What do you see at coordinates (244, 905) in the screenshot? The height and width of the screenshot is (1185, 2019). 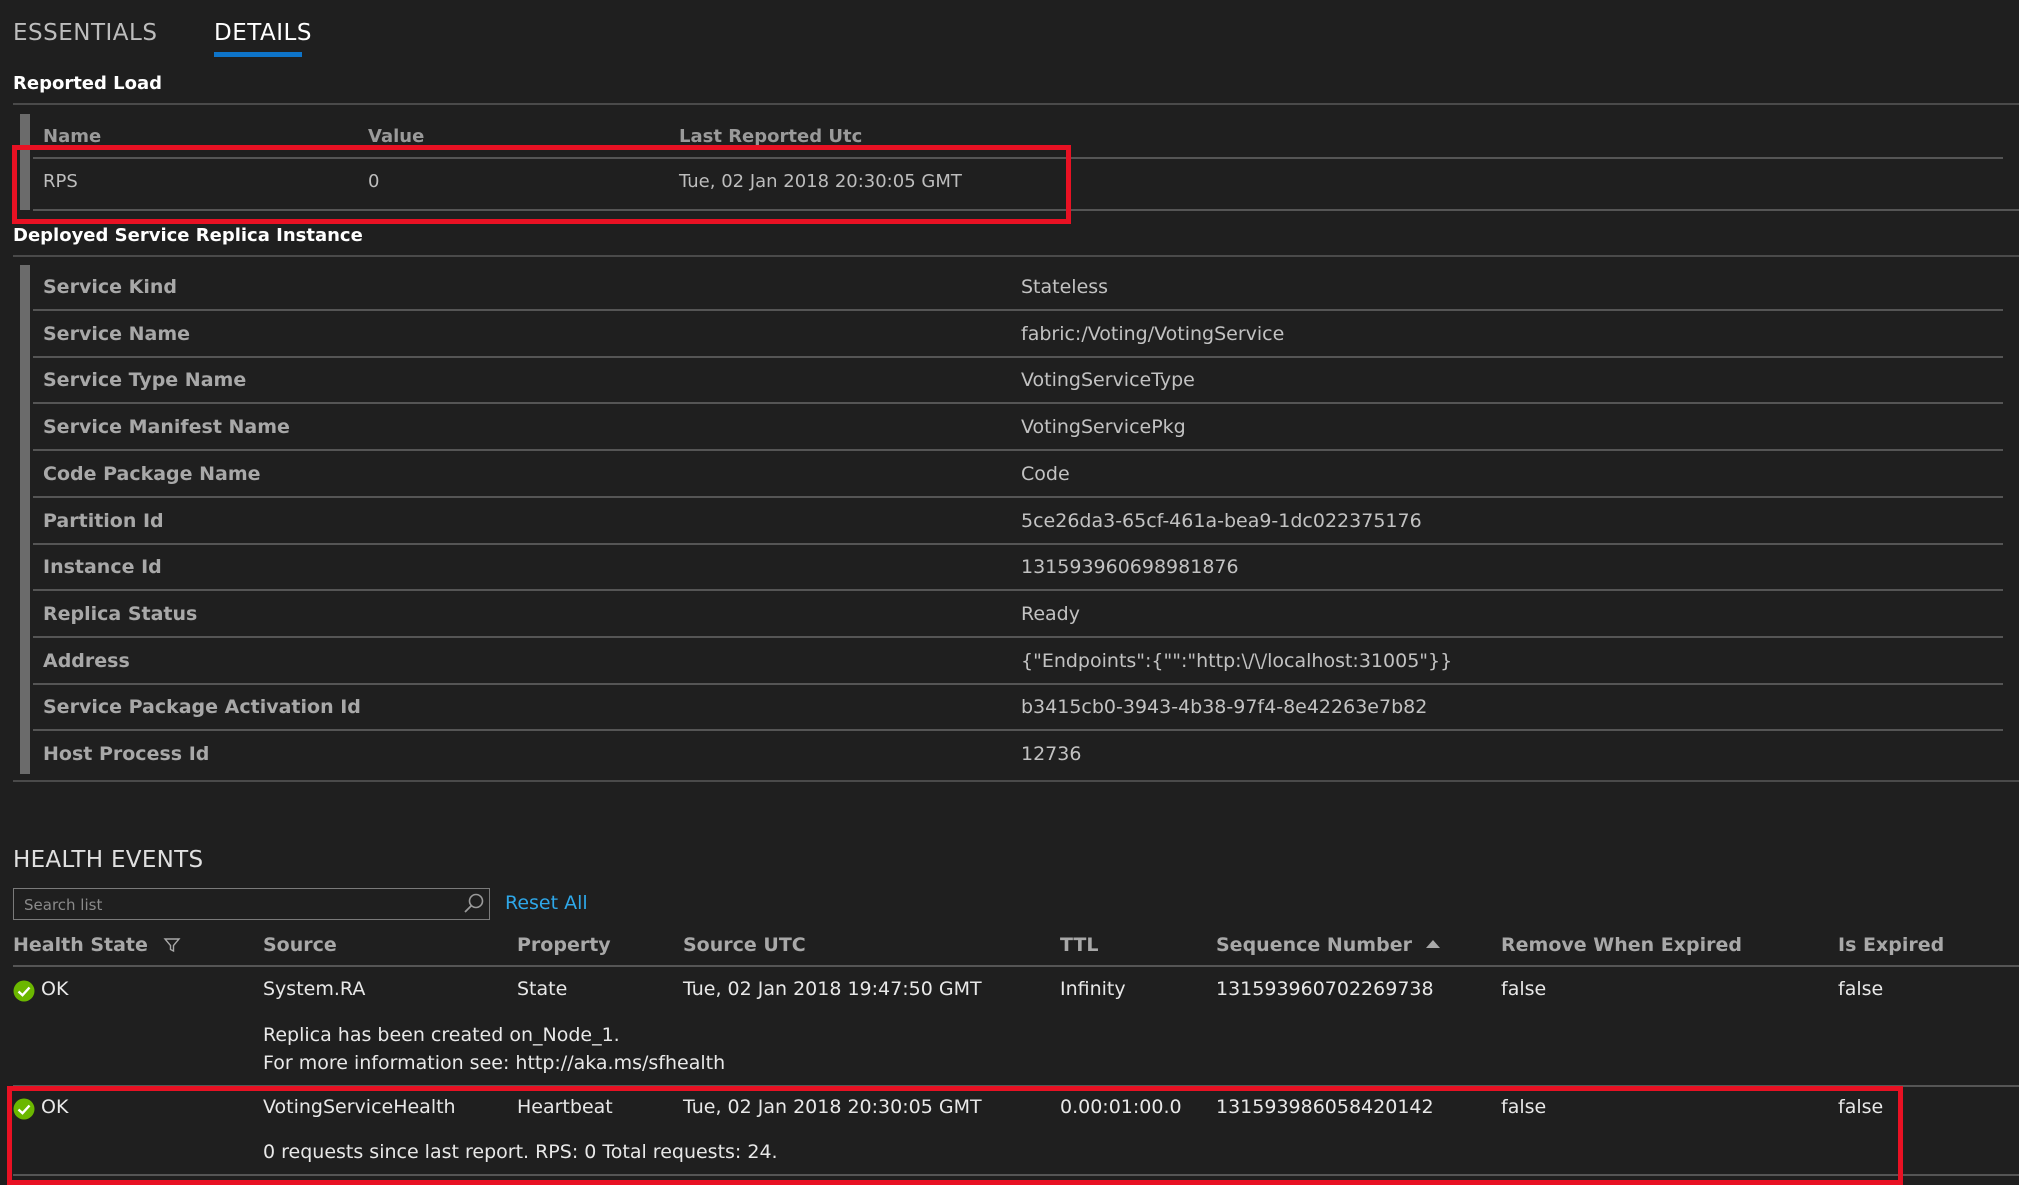 I see `search-input` at bounding box center [244, 905].